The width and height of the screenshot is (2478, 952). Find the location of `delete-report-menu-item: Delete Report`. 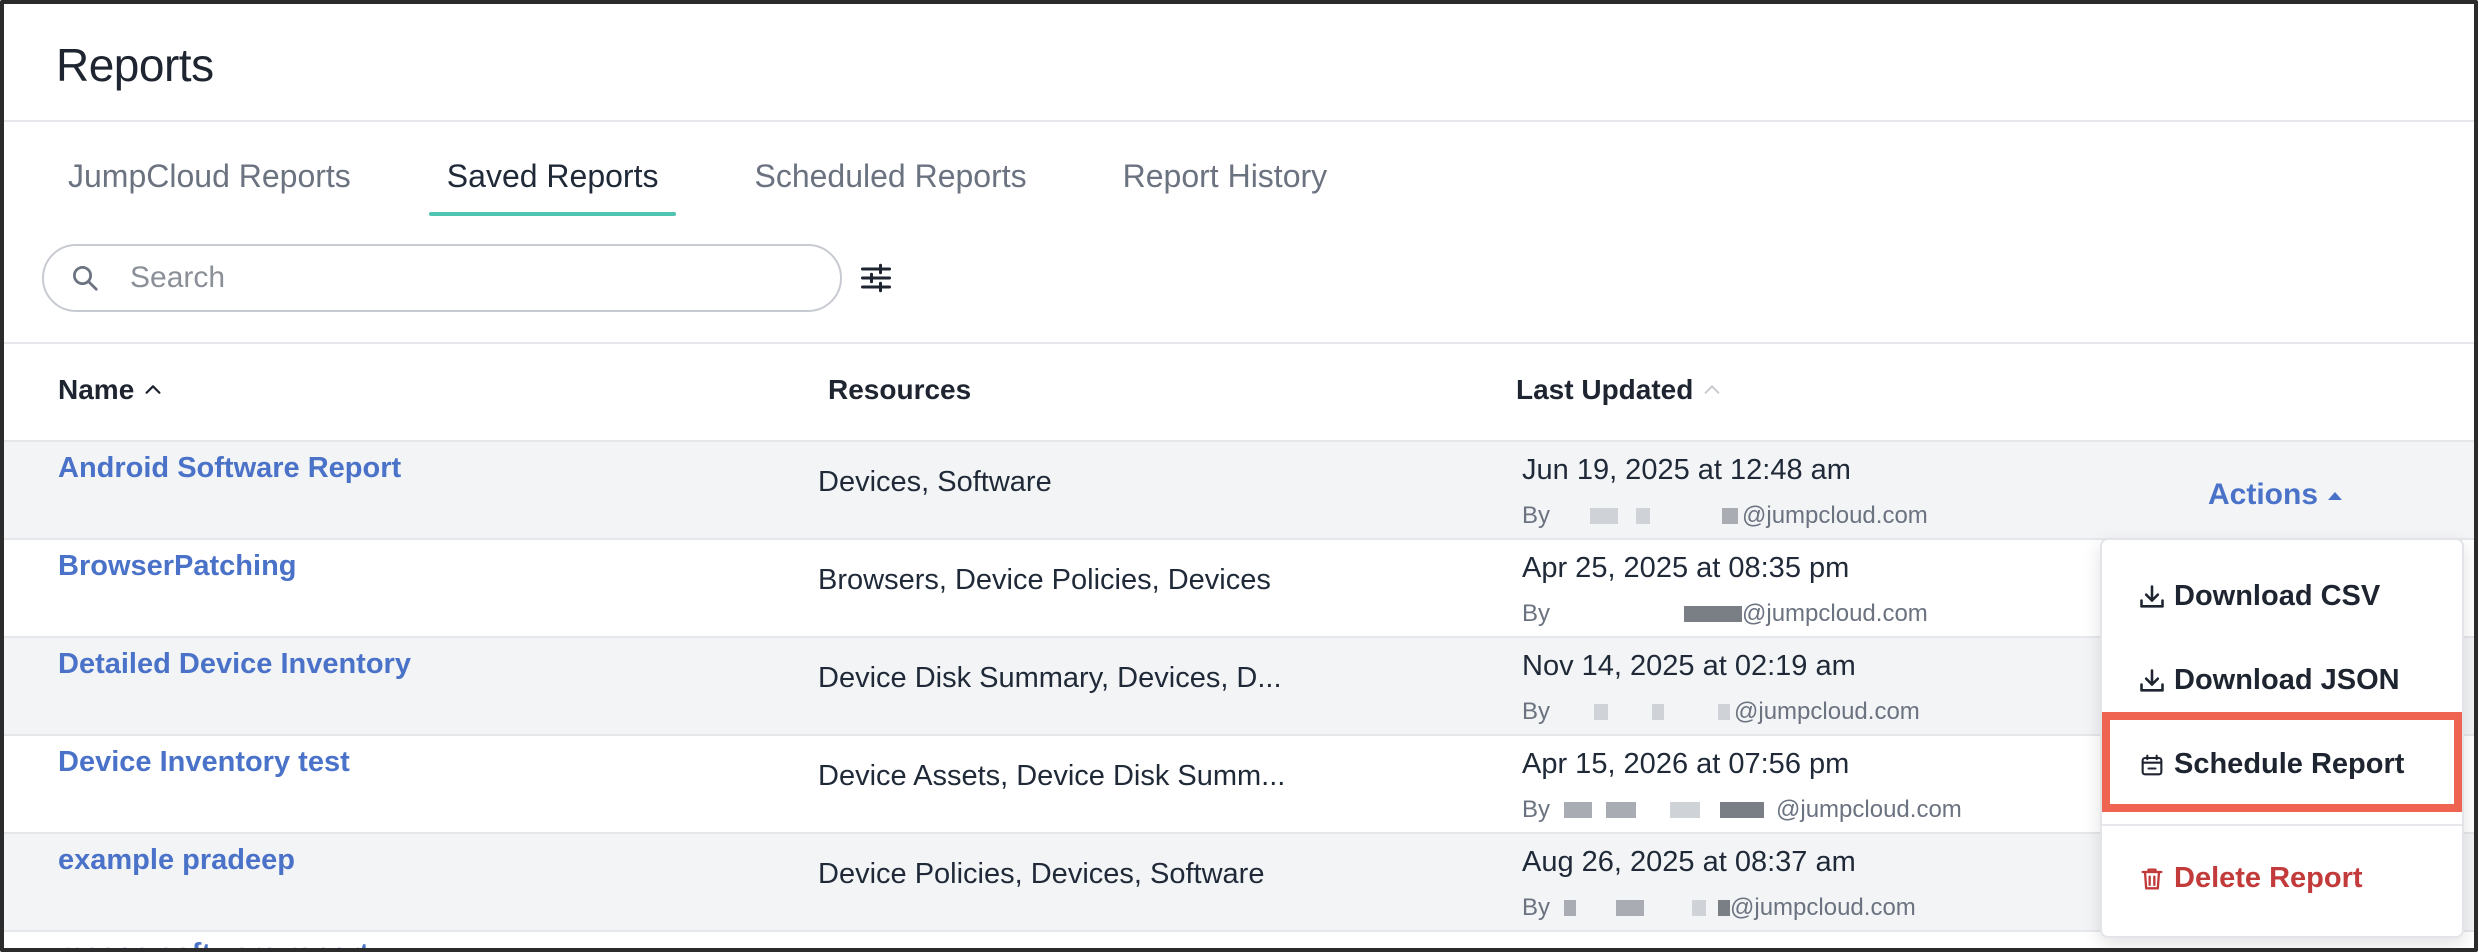

delete-report-menu-item: Delete Report is located at coordinates (2250, 878).